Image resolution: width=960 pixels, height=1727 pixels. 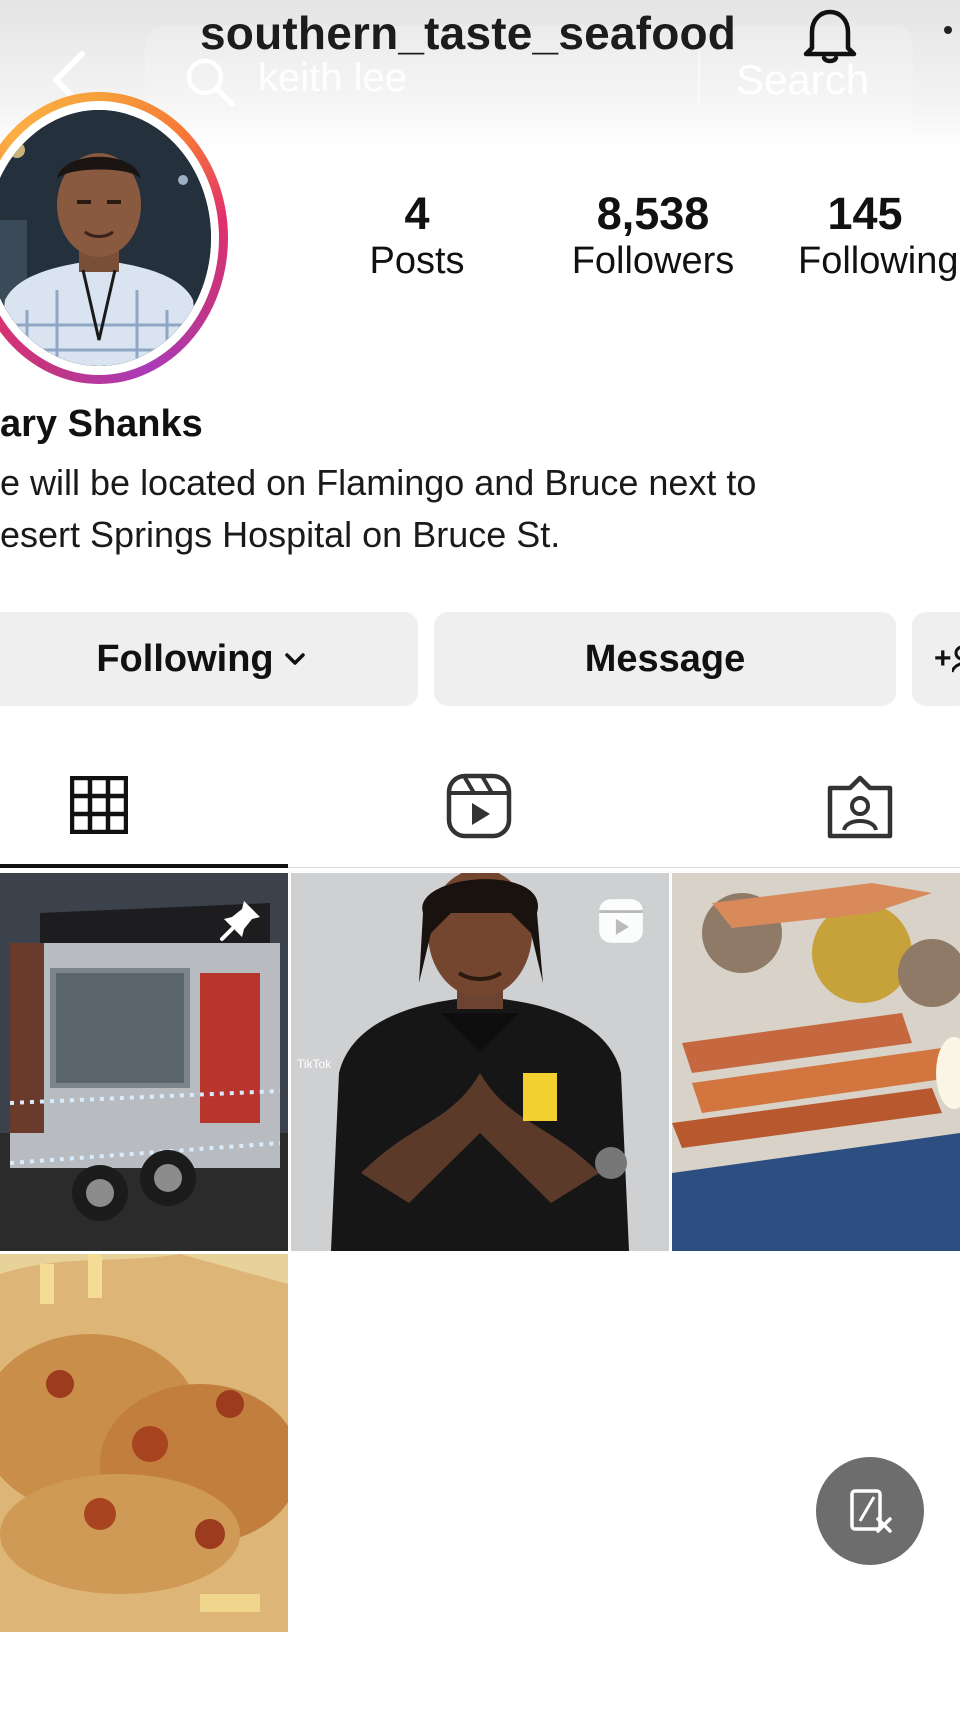 I want to click on screenshot-close-icon, so click(x=871, y=1511).